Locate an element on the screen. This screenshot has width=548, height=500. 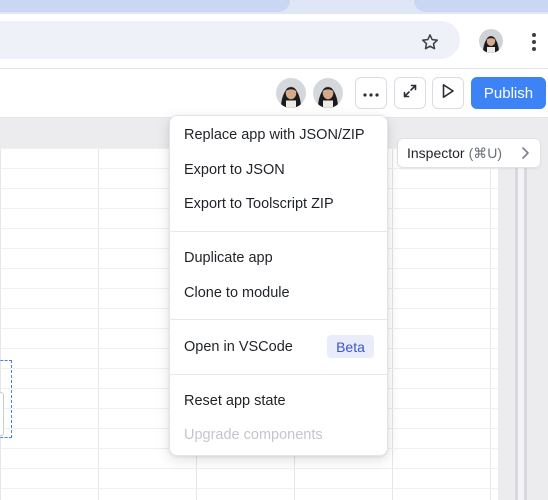
menu-item-reset-app-state: Reset app state is located at coordinates (278, 401).